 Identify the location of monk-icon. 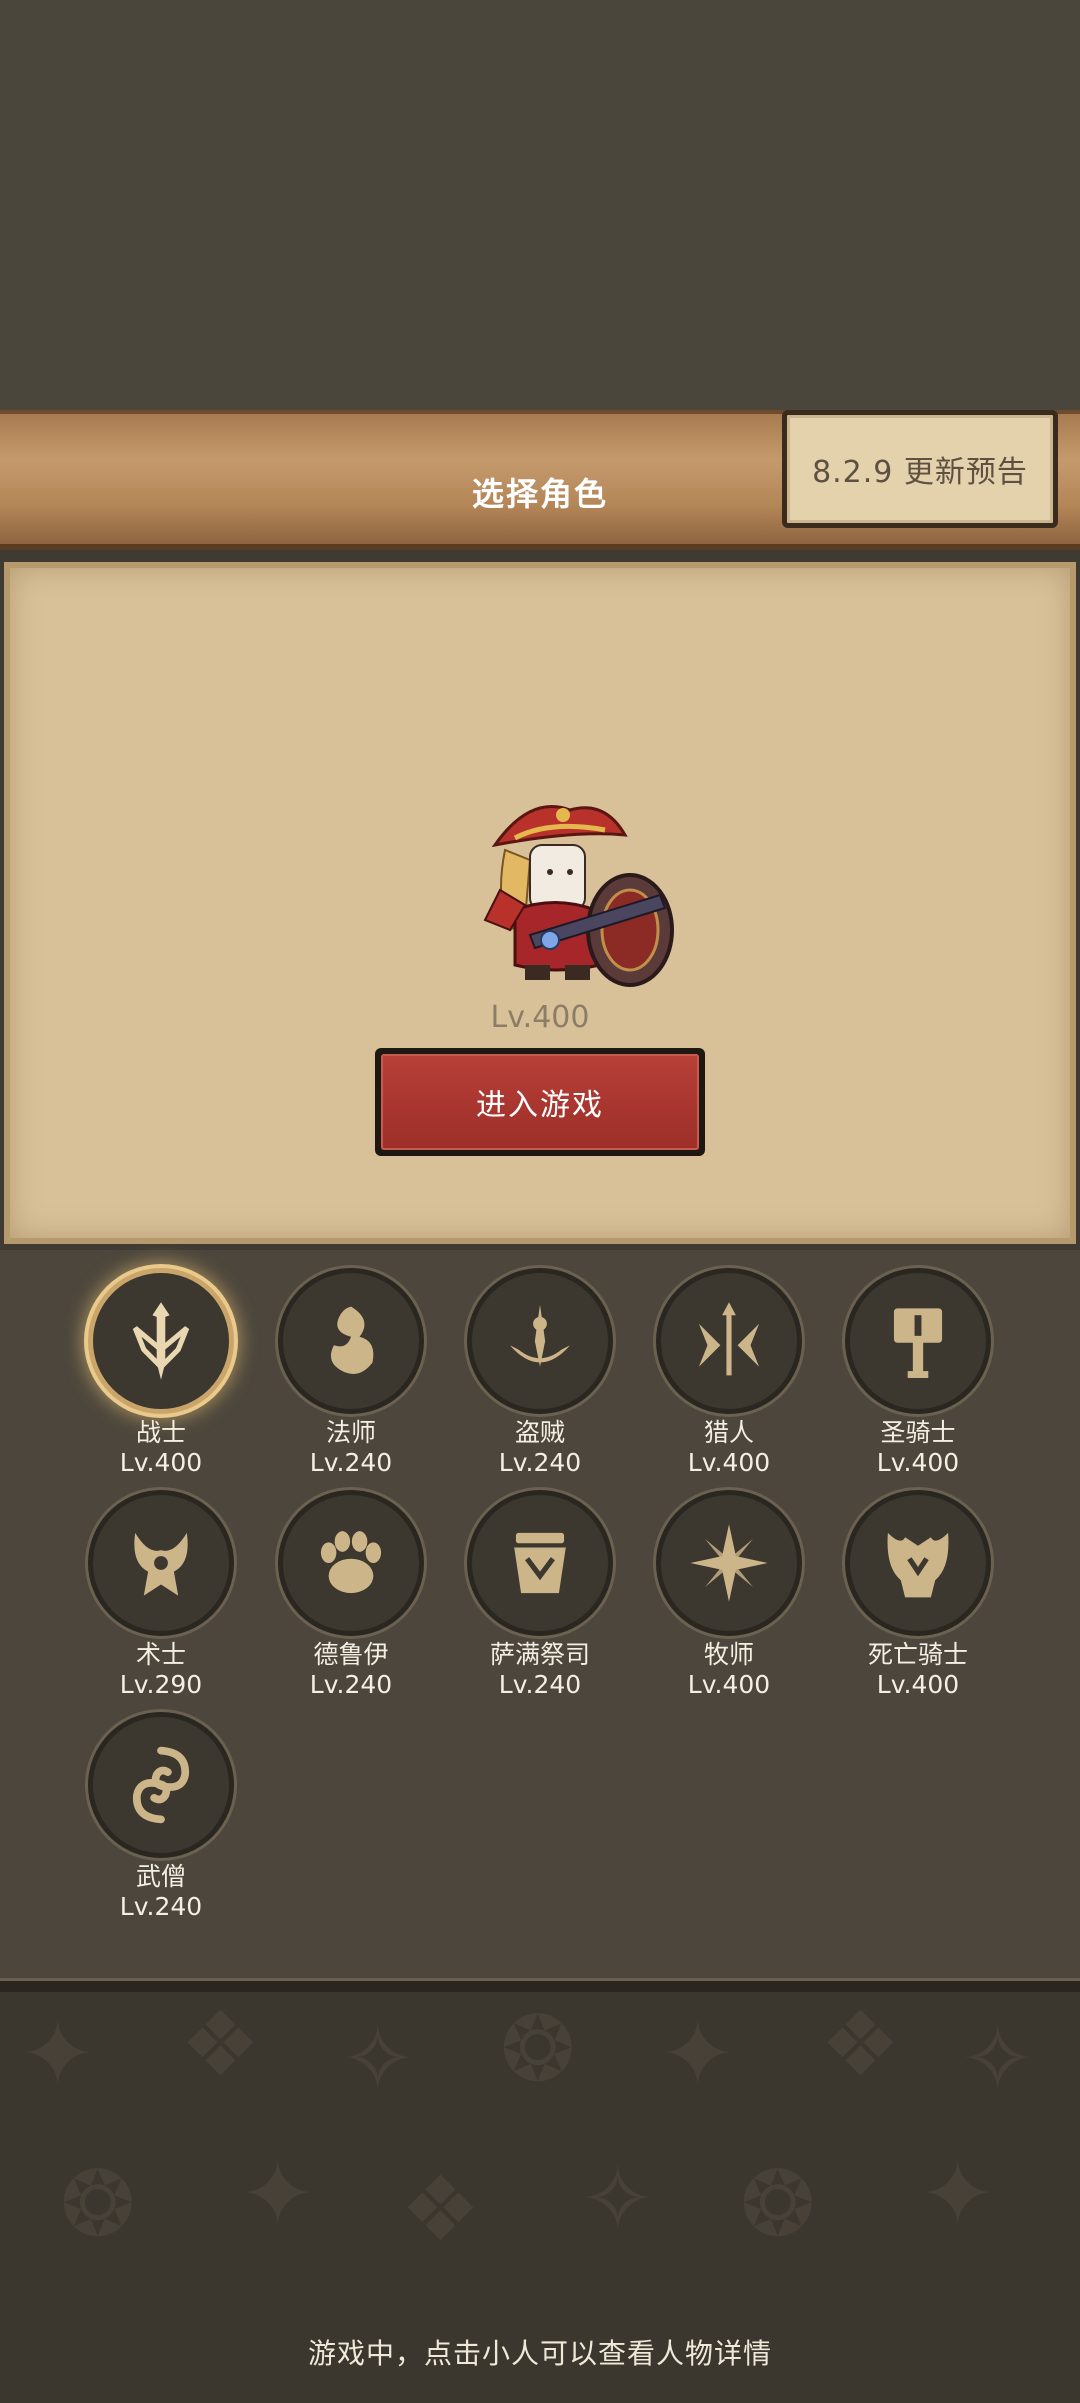
(161, 1785).